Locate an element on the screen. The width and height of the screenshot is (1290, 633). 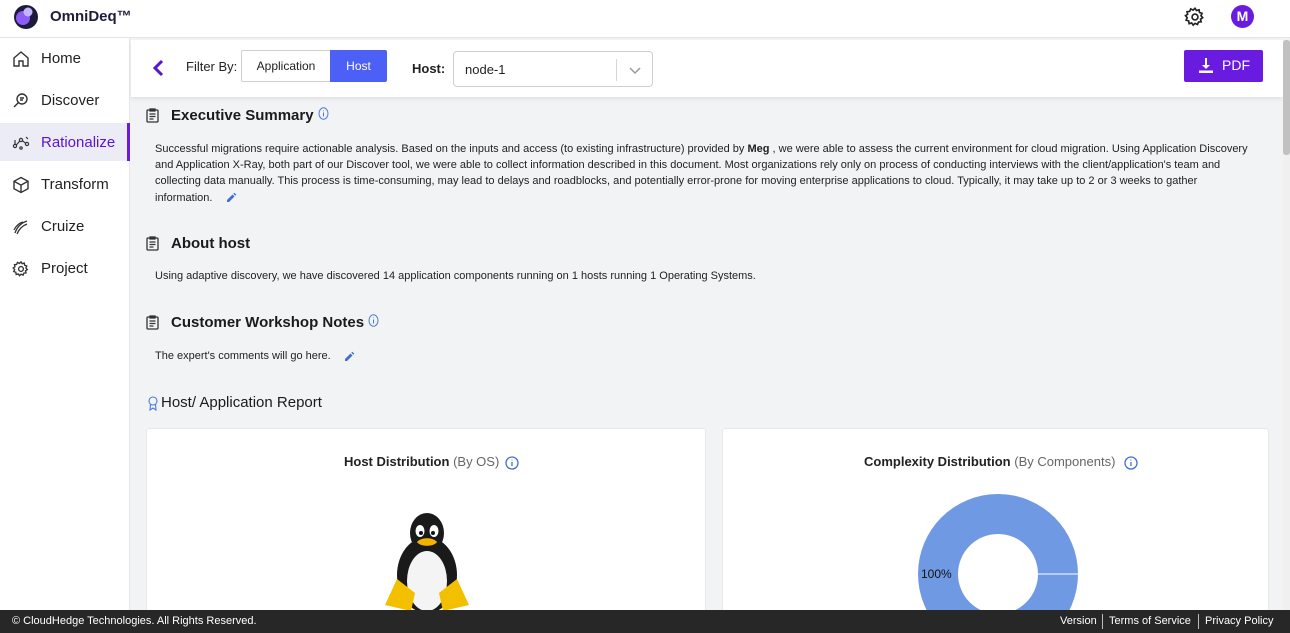
privacy-policy-link: Privacy Policy is located at coordinates (1239, 621).